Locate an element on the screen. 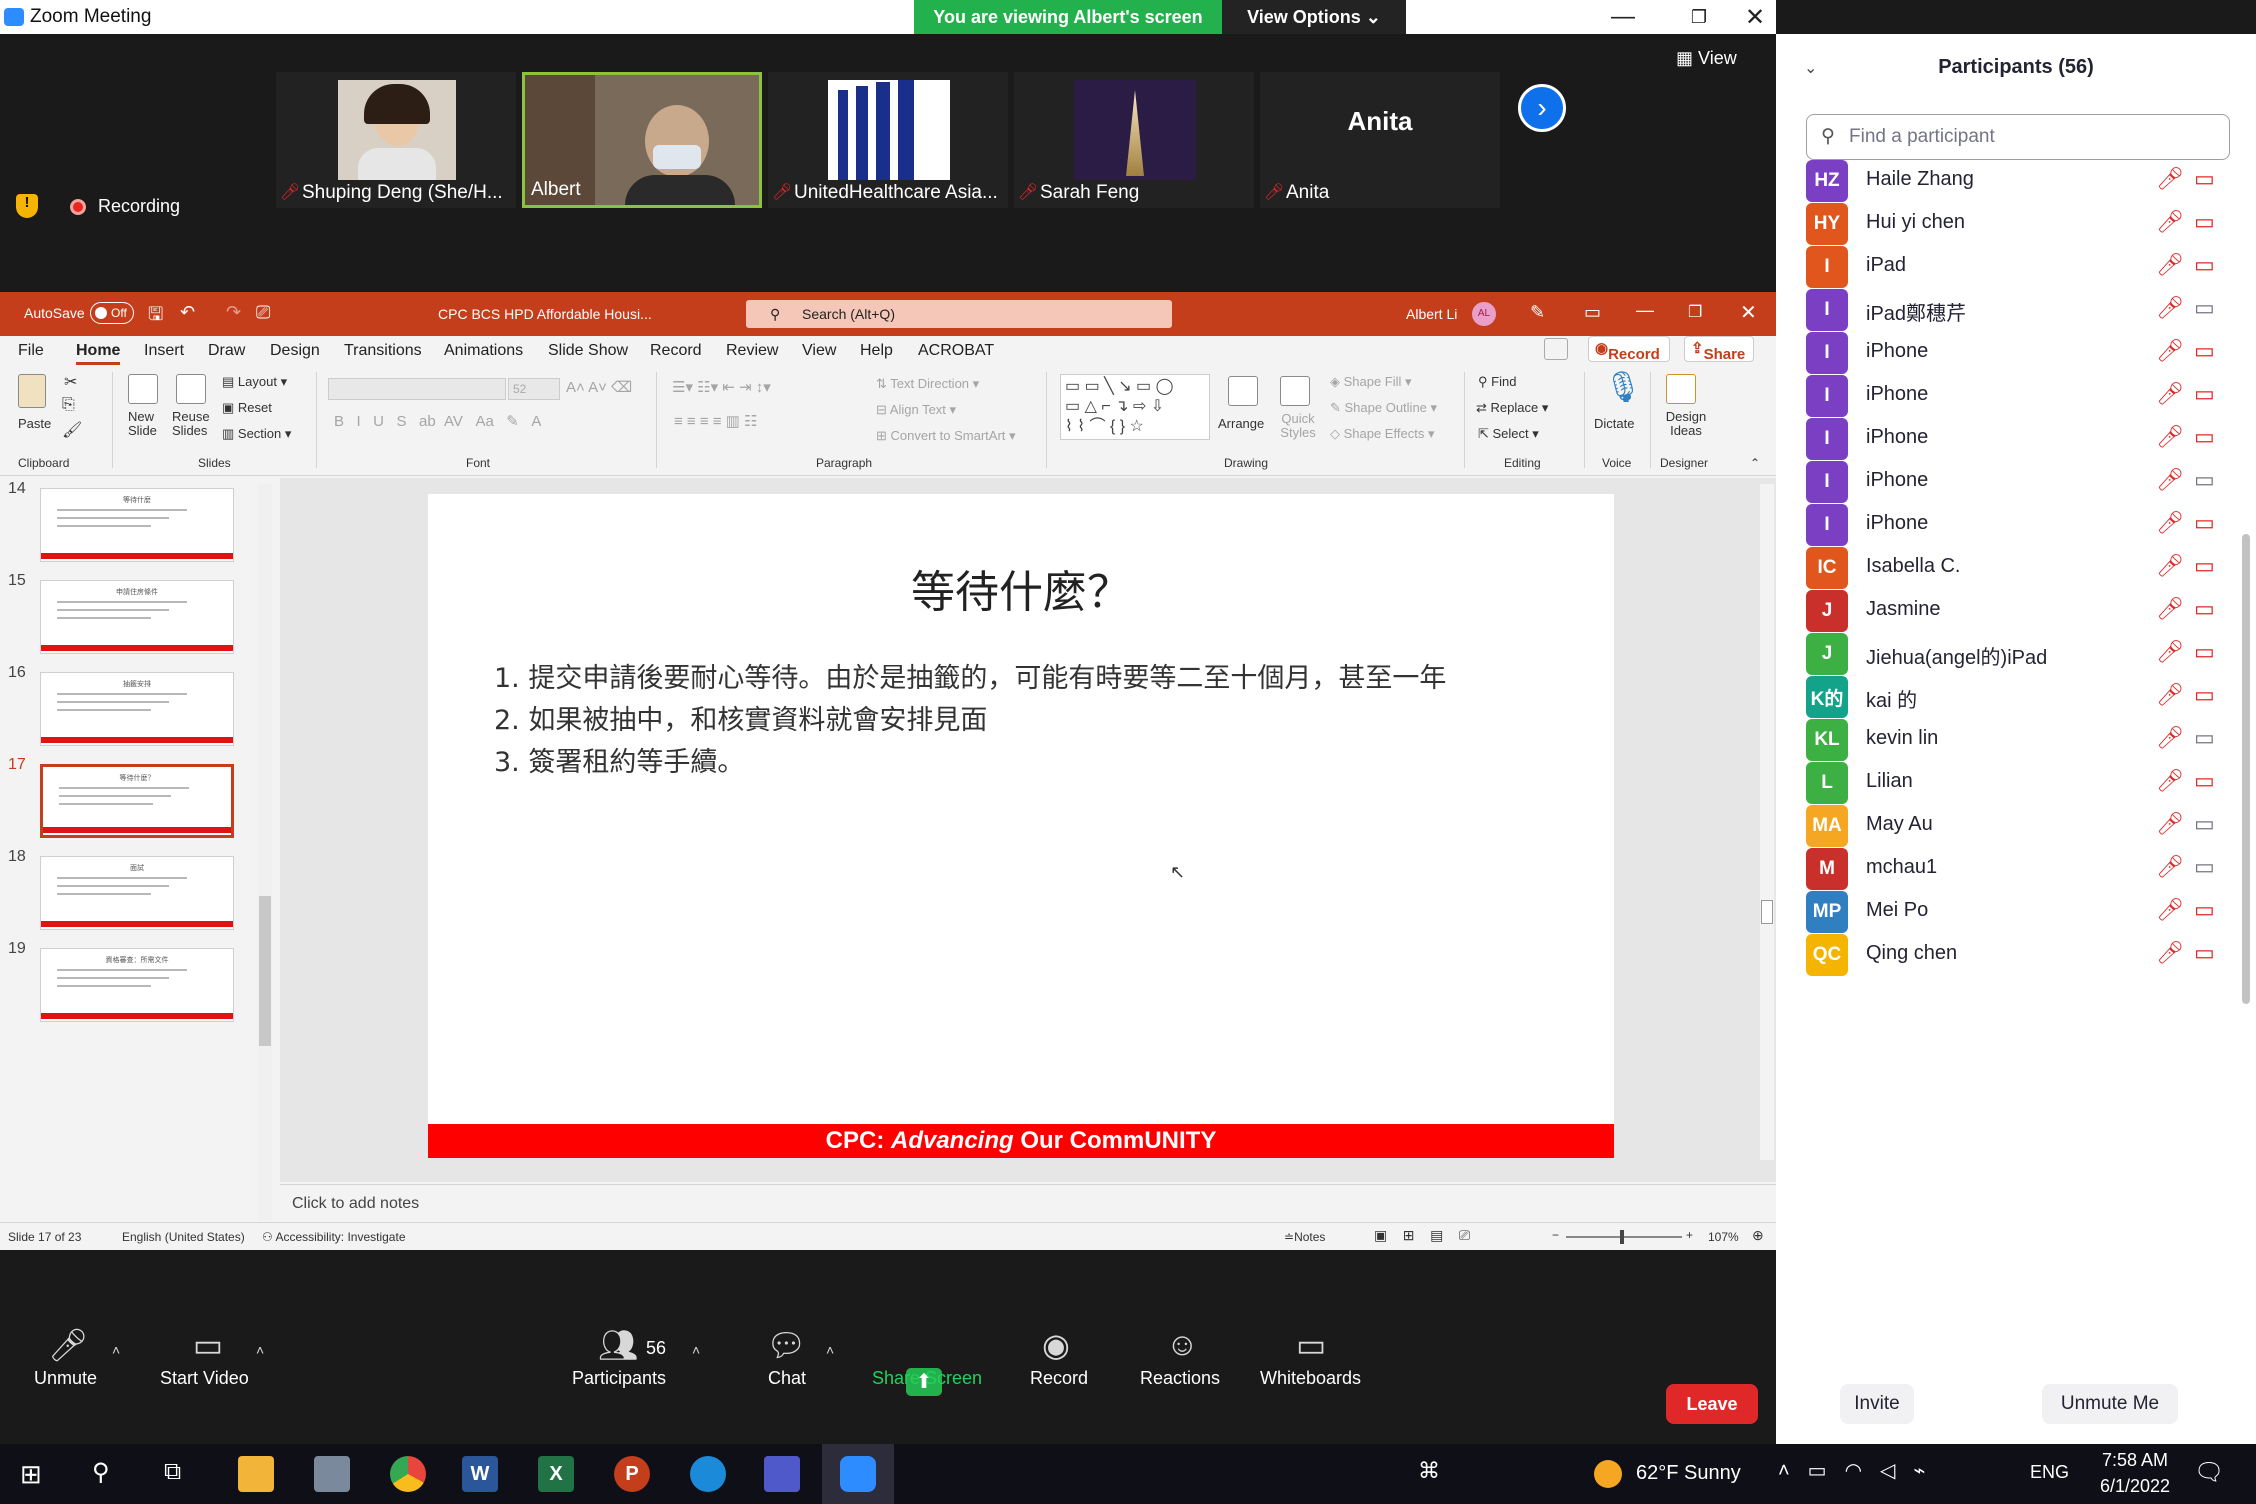 The height and width of the screenshot is (1504, 2256). fit-slide-icon: ⊕ is located at coordinates (1758, 1235).